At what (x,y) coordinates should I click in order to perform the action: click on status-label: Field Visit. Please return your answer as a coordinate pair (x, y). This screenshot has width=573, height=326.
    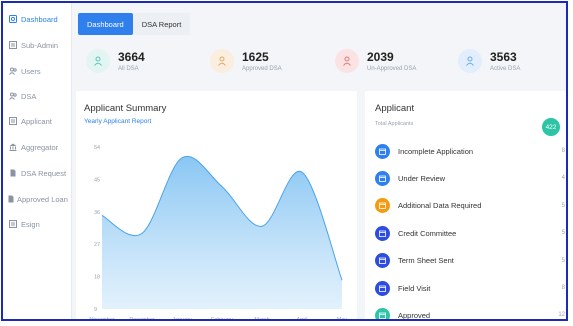
    Looking at the image, I should click on (414, 288).